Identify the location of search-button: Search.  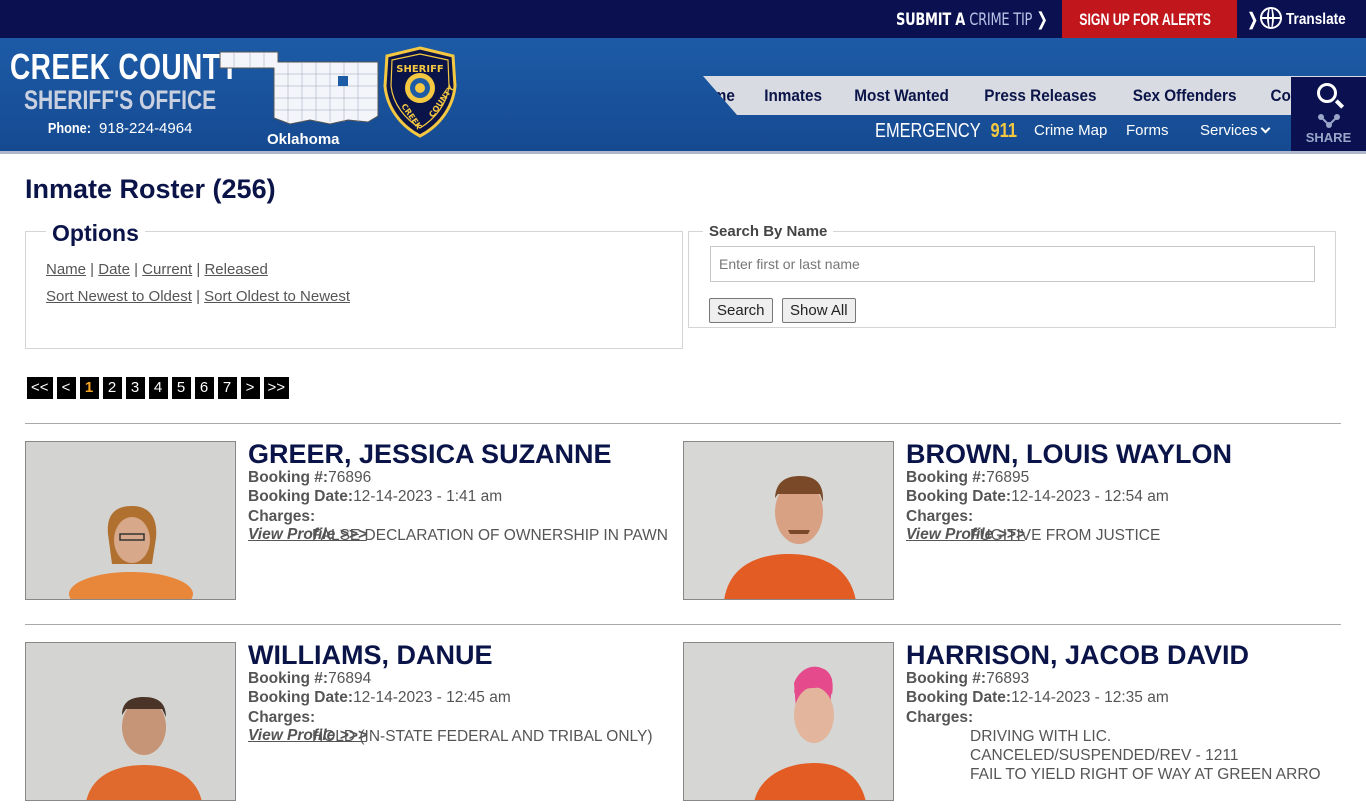
(741, 310).